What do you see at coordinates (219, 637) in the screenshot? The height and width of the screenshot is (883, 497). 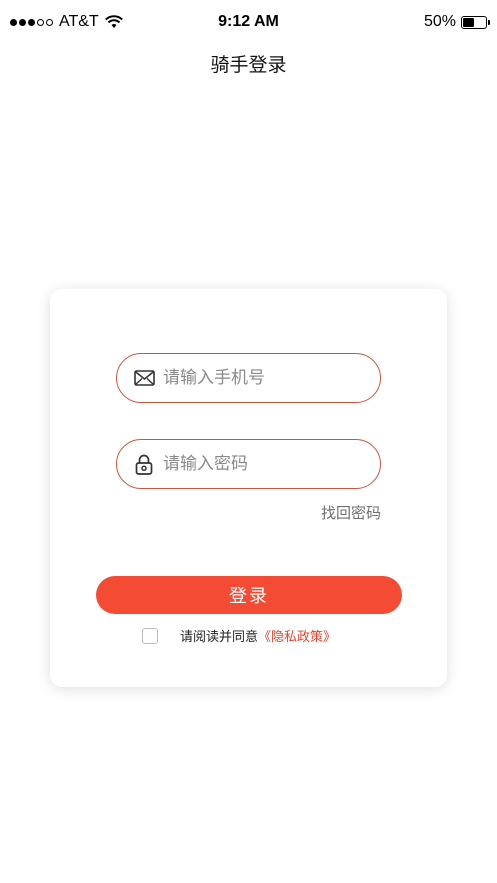 I see `agree-text: 请阅读并同意` at bounding box center [219, 637].